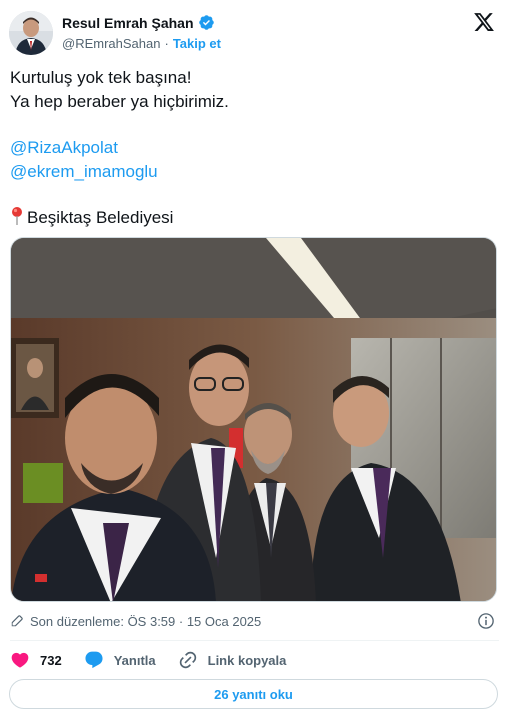  What do you see at coordinates (128, 23) in the screenshot?
I see `author-display-name: Resul Emrah Şahan` at bounding box center [128, 23].